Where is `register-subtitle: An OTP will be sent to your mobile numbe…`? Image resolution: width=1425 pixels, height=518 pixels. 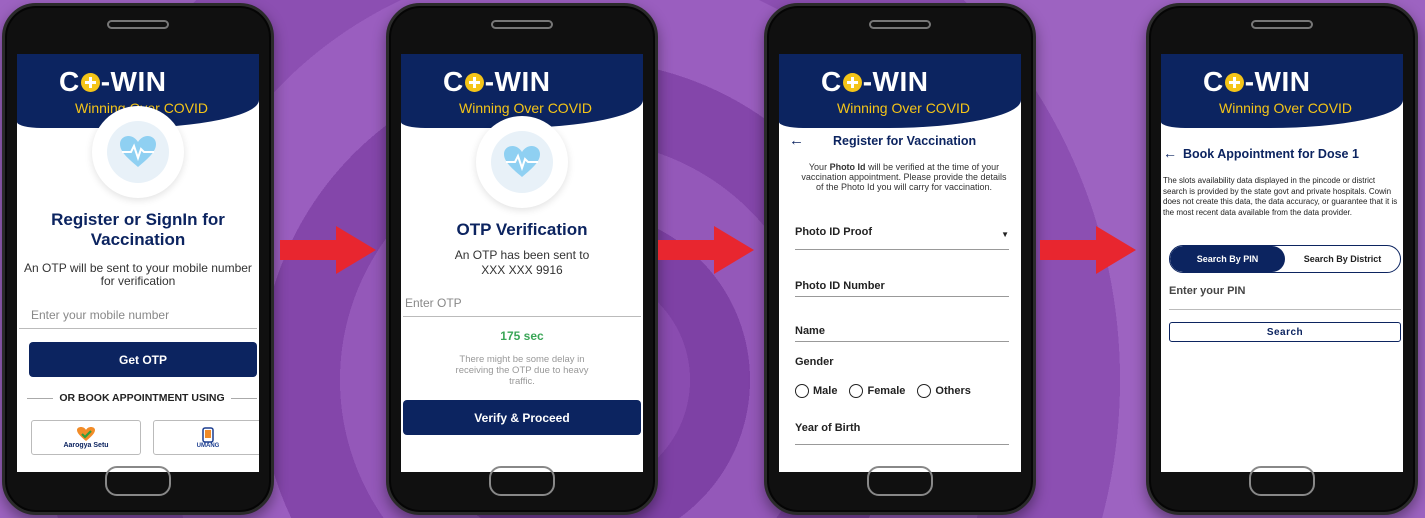 register-subtitle: An OTP will be sent to your mobile numbe… is located at coordinates (138, 274).